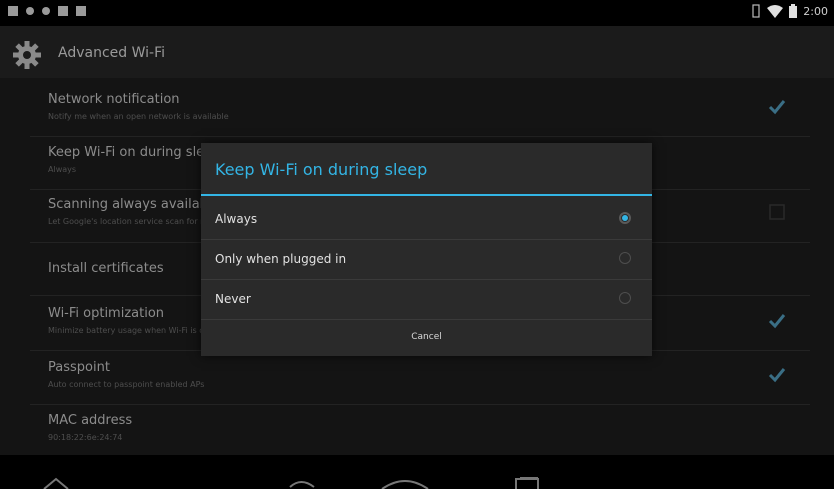 The height and width of the screenshot is (489, 834). Describe the element at coordinates (426, 259) in the screenshot. I see `option-only-when-plugged-in: Only when plugged in` at that location.